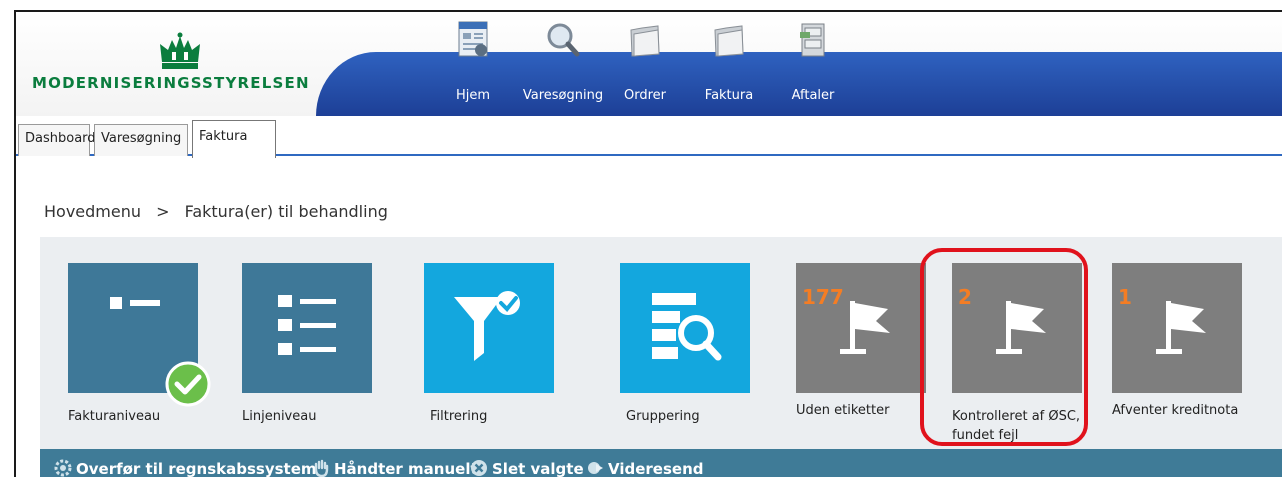 The width and height of the screenshot is (1282, 477). What do you see at coordinates (985, 435) in the screenshot?
I see `tile-label-line2: fundet fejl` at bounding box center [985, 435].